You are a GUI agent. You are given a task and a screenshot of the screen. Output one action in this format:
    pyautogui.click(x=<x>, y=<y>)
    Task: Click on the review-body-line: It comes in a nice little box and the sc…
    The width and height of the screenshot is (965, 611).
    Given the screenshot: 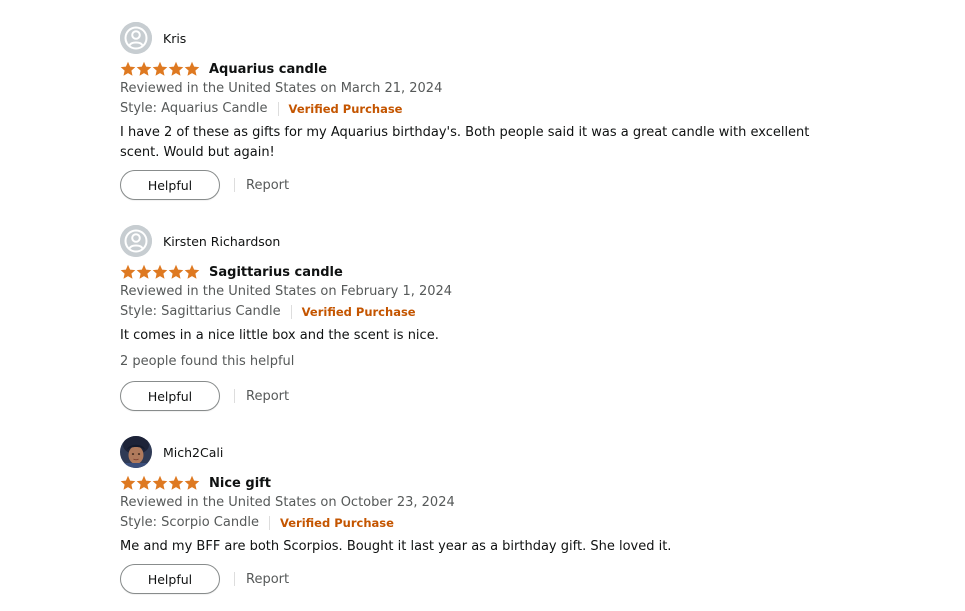 What is the action you would take?
    pyautogui.click(x=279, y=335)
    